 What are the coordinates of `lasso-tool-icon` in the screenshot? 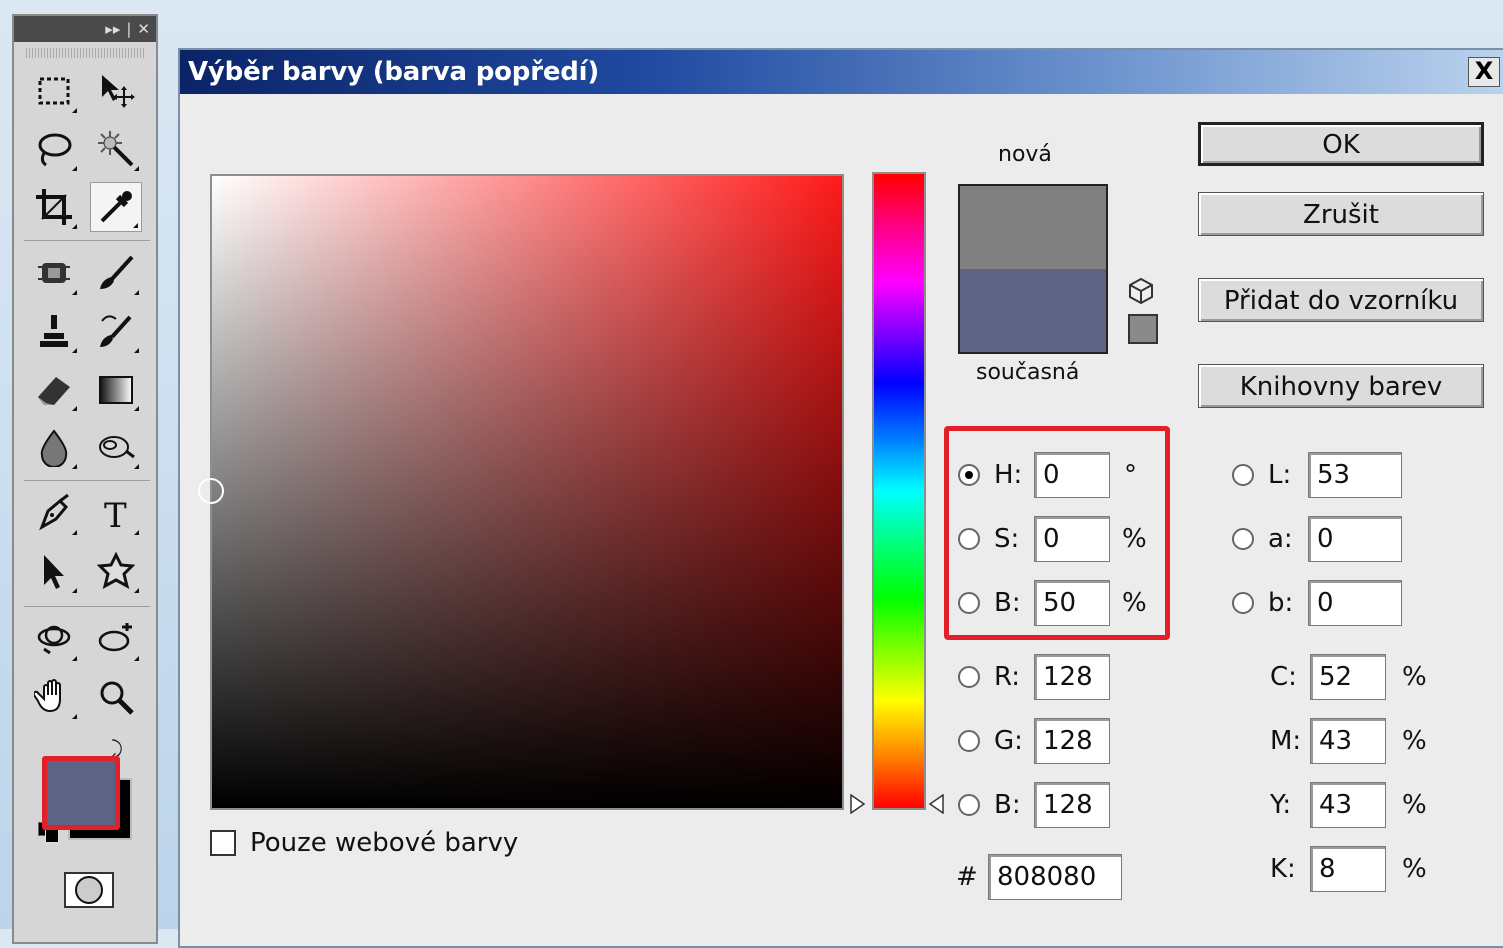 It's located at (54, 149).